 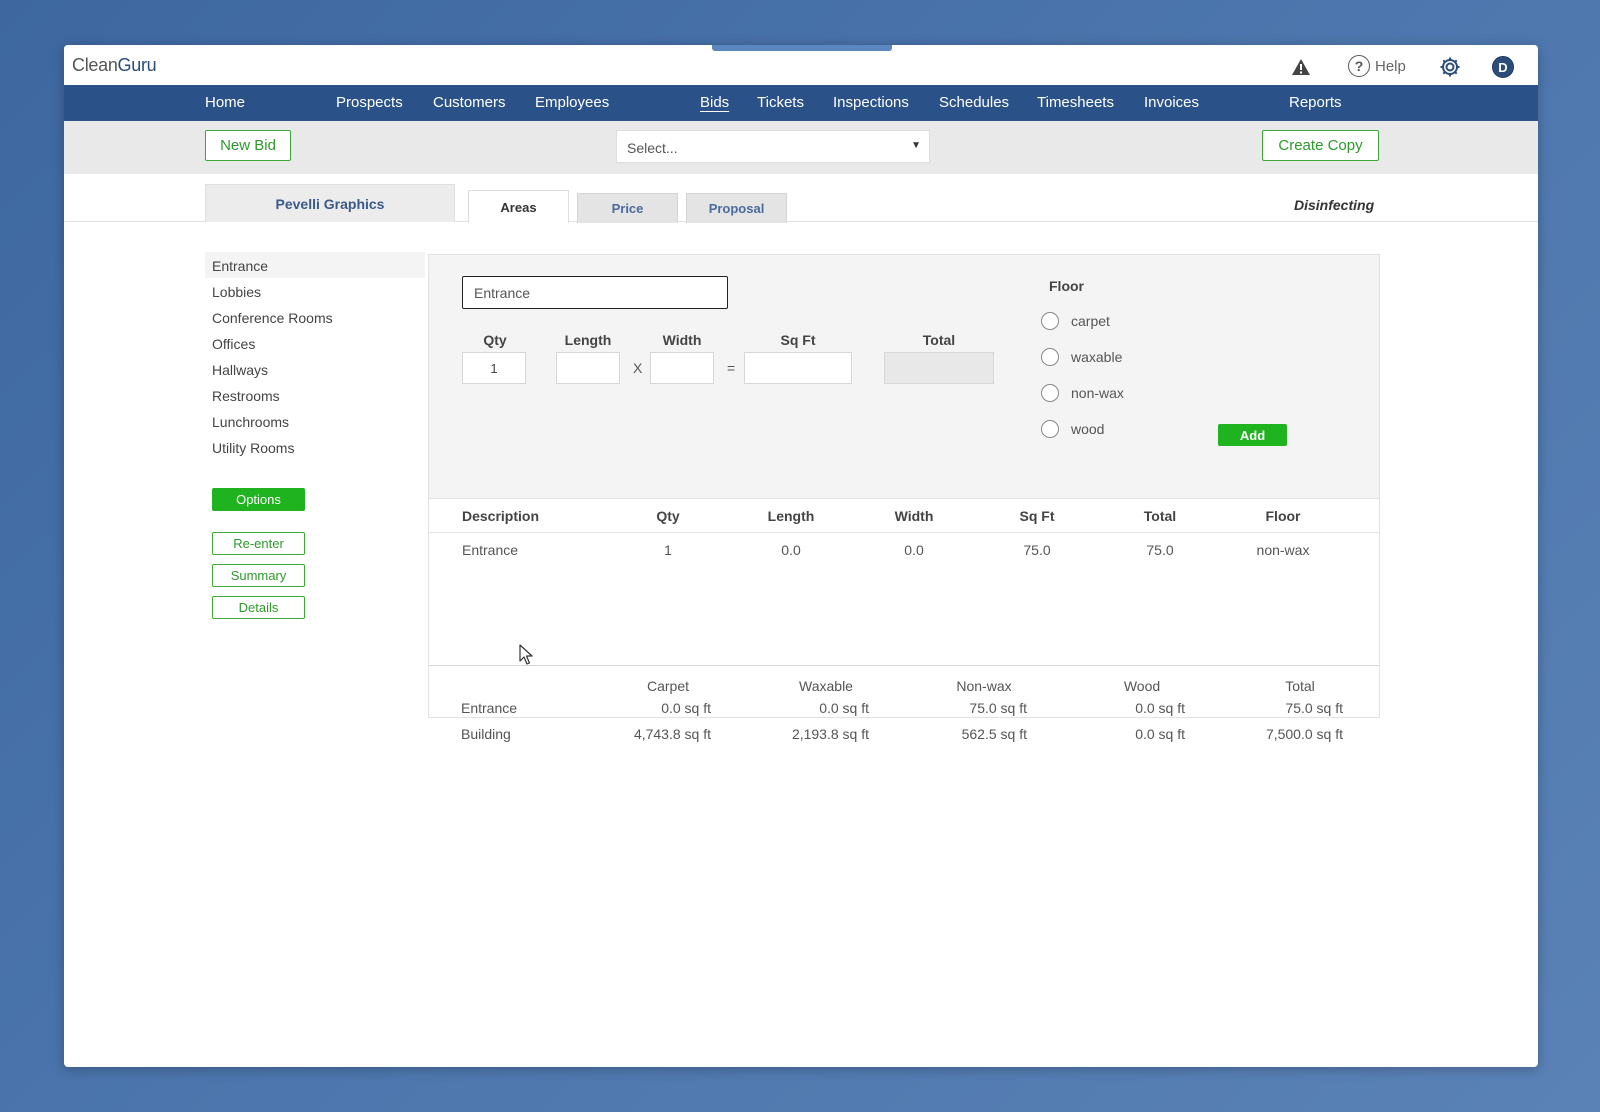 What do you see at coordinates (494, 368) in the screenshot?
I see `qty-input` at bounding box center [494, 368].